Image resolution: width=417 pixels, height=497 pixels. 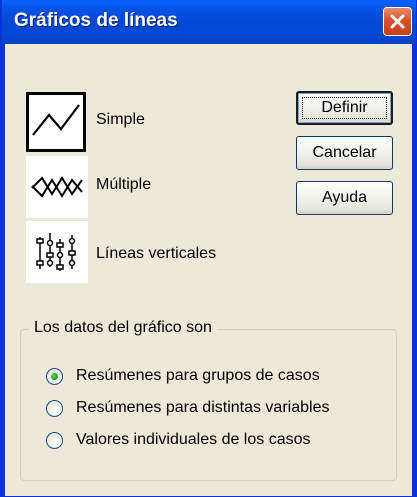 I want to click on define-button: Definir, so click(x=344, y=108).